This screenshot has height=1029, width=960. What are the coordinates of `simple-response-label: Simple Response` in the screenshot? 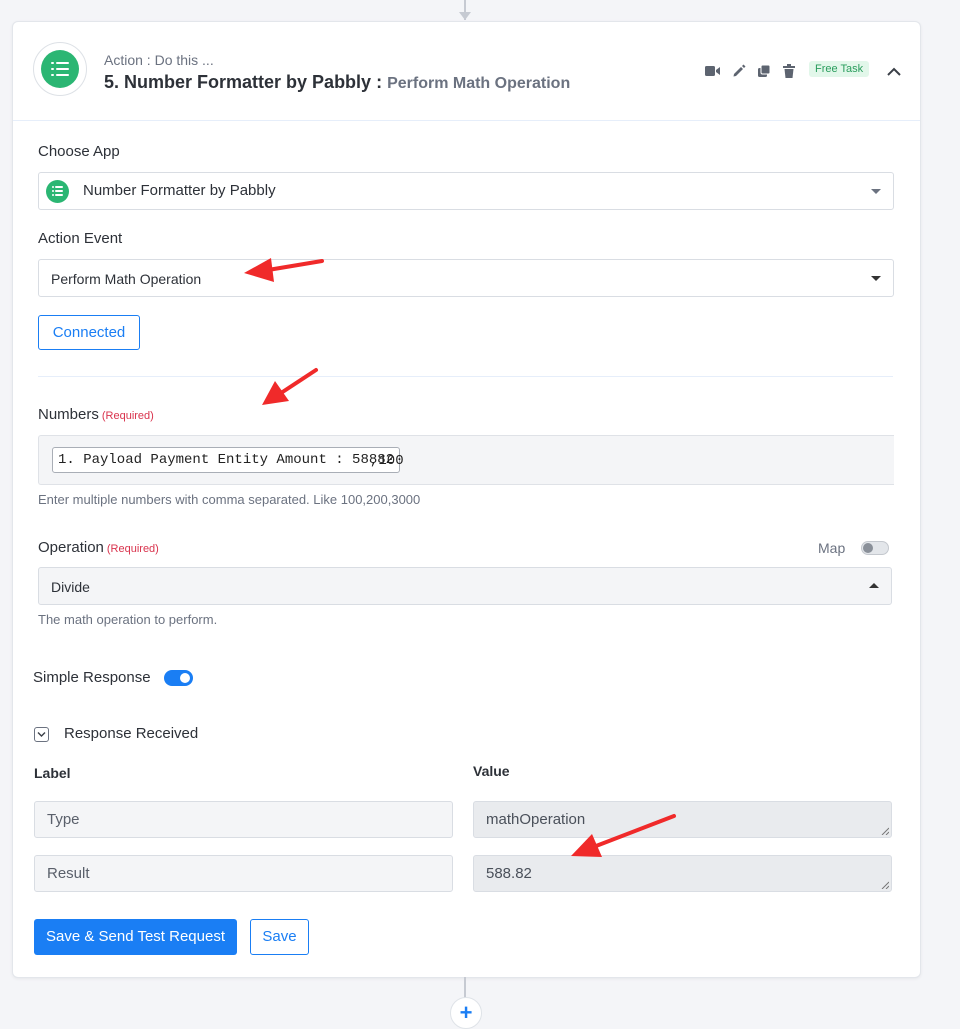 It's located at (92, 677).